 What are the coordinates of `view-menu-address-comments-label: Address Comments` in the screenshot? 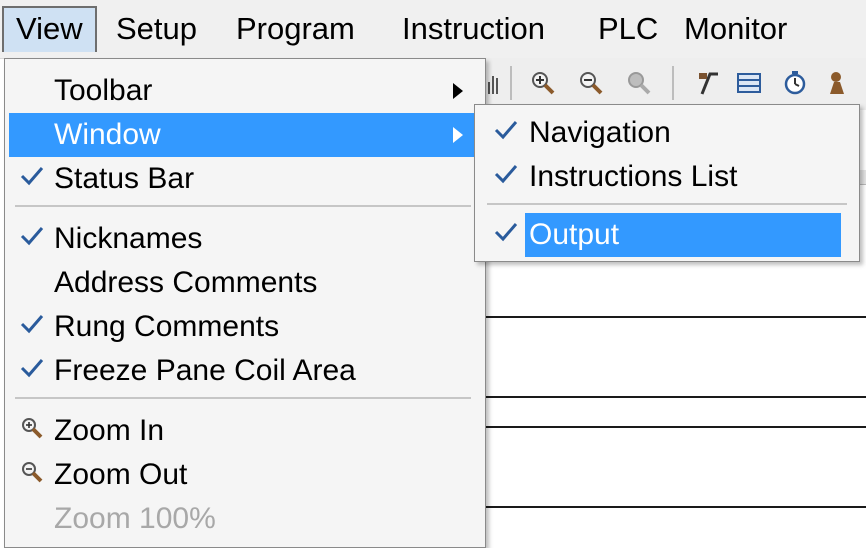 It's located at (186, 282).